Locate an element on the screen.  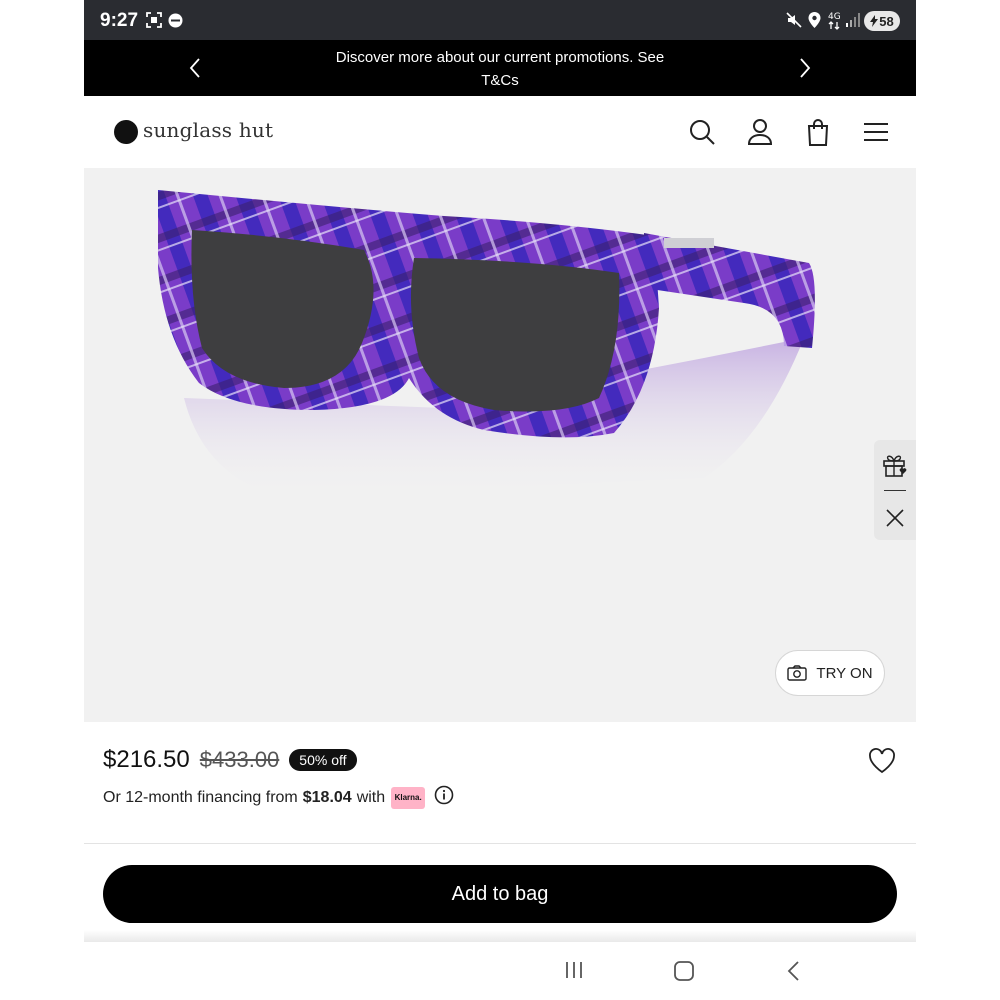
menu-icon is located at coordinates (876, 134).